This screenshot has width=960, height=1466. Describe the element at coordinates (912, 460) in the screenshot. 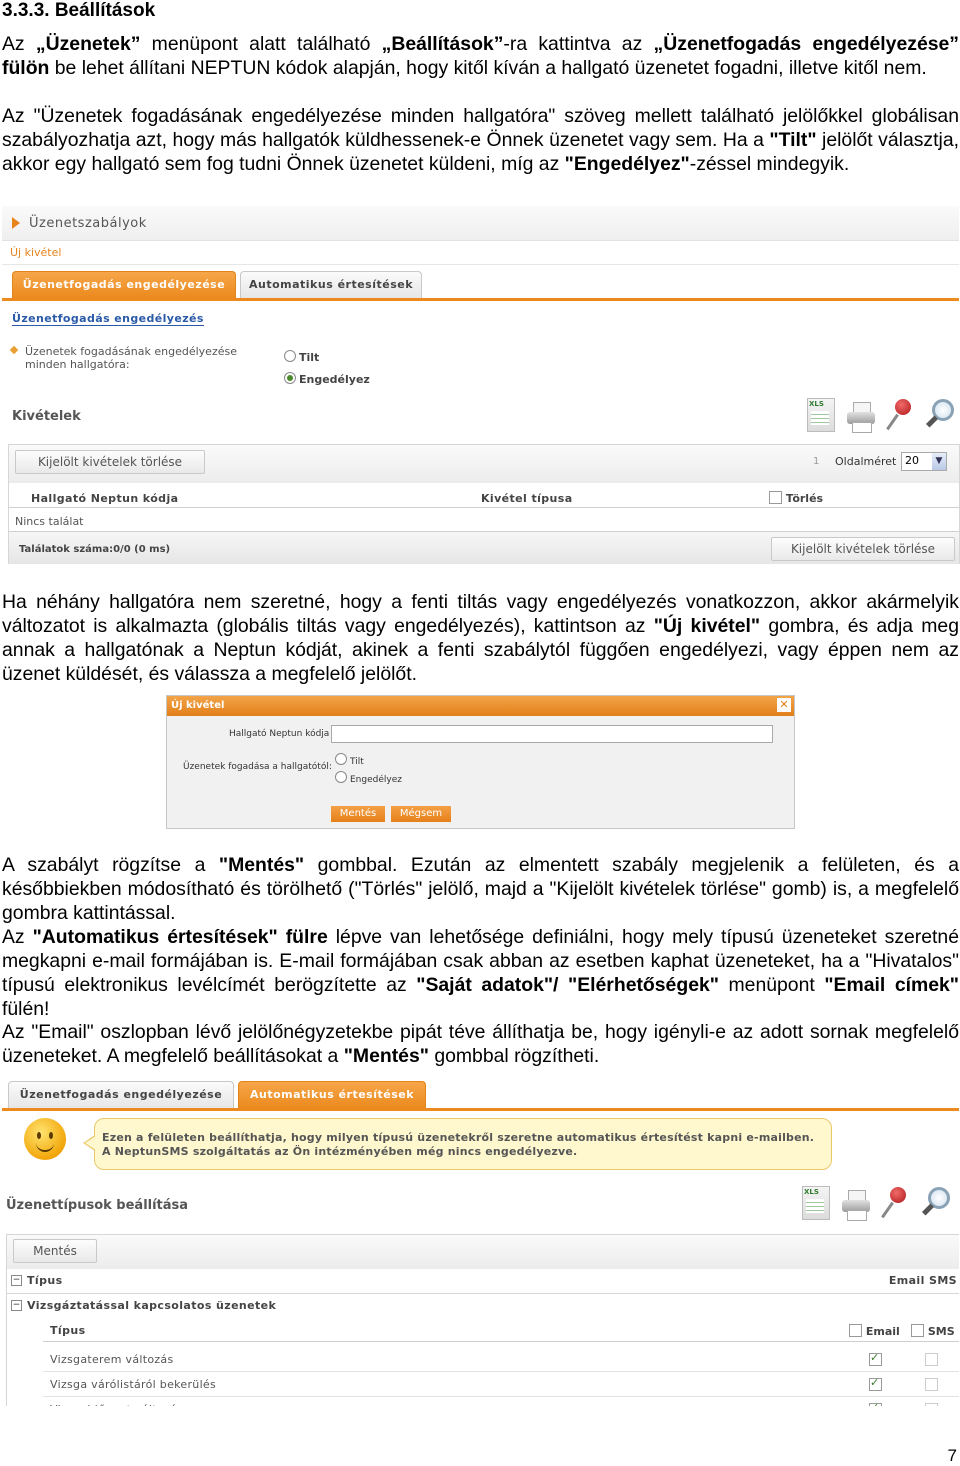

I see `page-size-value: 20` at that location.